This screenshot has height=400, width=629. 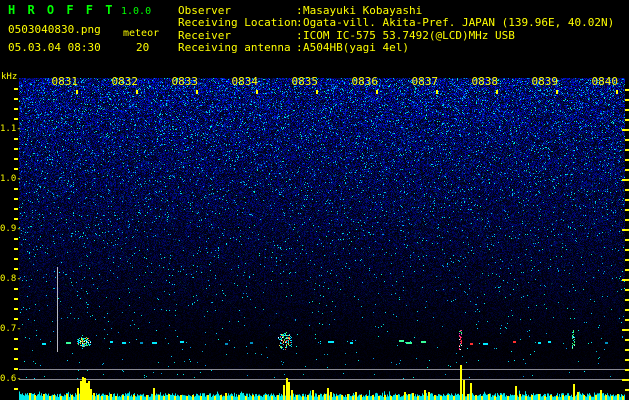 I want to click on observation-datetime: 05.03.04 08:30, so click(x=54, y=47).